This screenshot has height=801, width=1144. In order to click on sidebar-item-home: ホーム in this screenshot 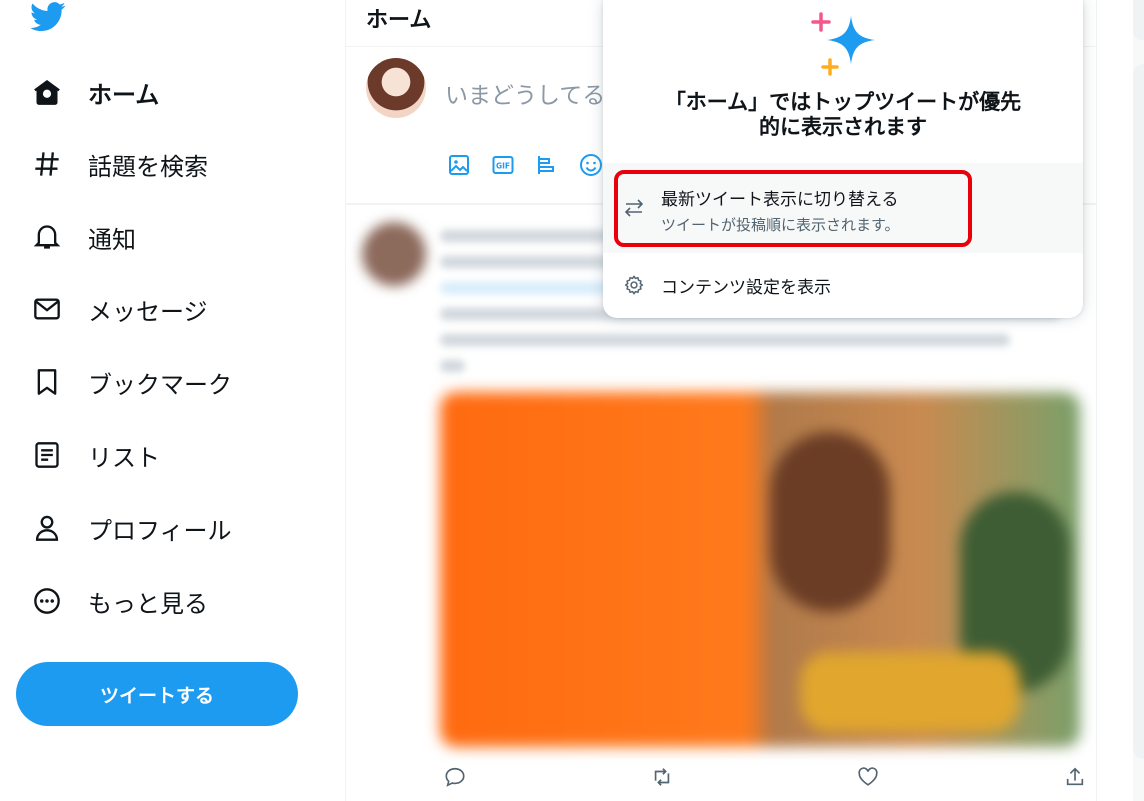, I will do `click(94, 92)`.